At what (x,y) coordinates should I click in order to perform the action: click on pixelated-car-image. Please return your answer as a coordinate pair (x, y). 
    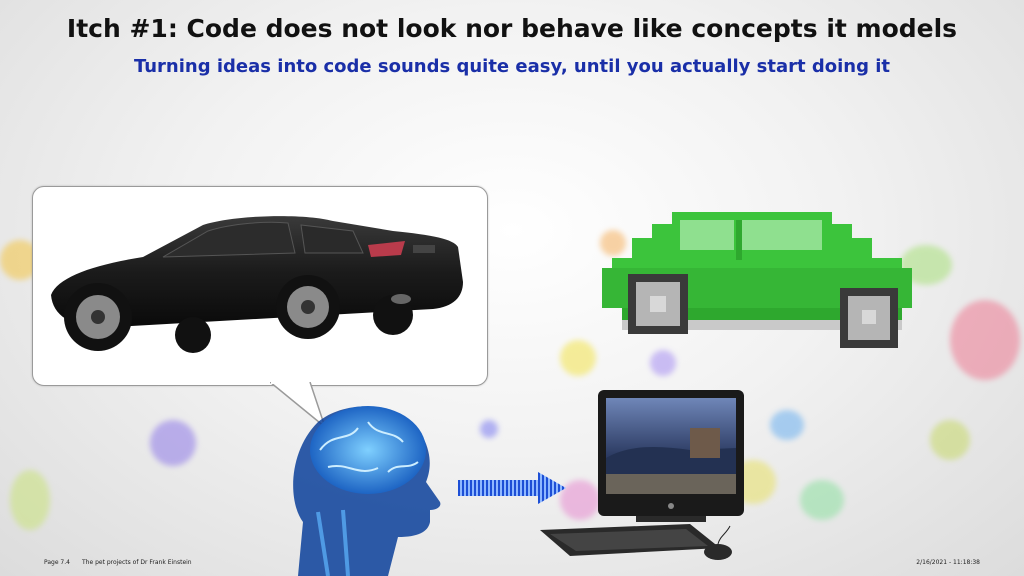
    Looking at the image, I should click on (757, 280).